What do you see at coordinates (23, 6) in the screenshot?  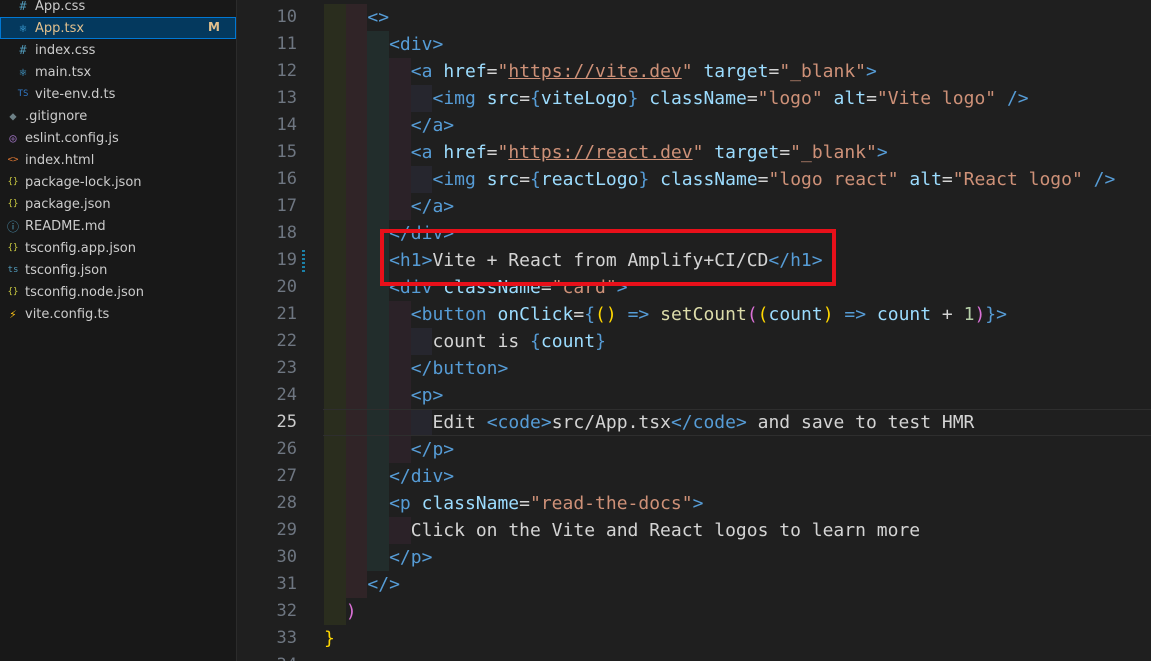 I see `file-type-icon: #` at bounding box center [23, 6].